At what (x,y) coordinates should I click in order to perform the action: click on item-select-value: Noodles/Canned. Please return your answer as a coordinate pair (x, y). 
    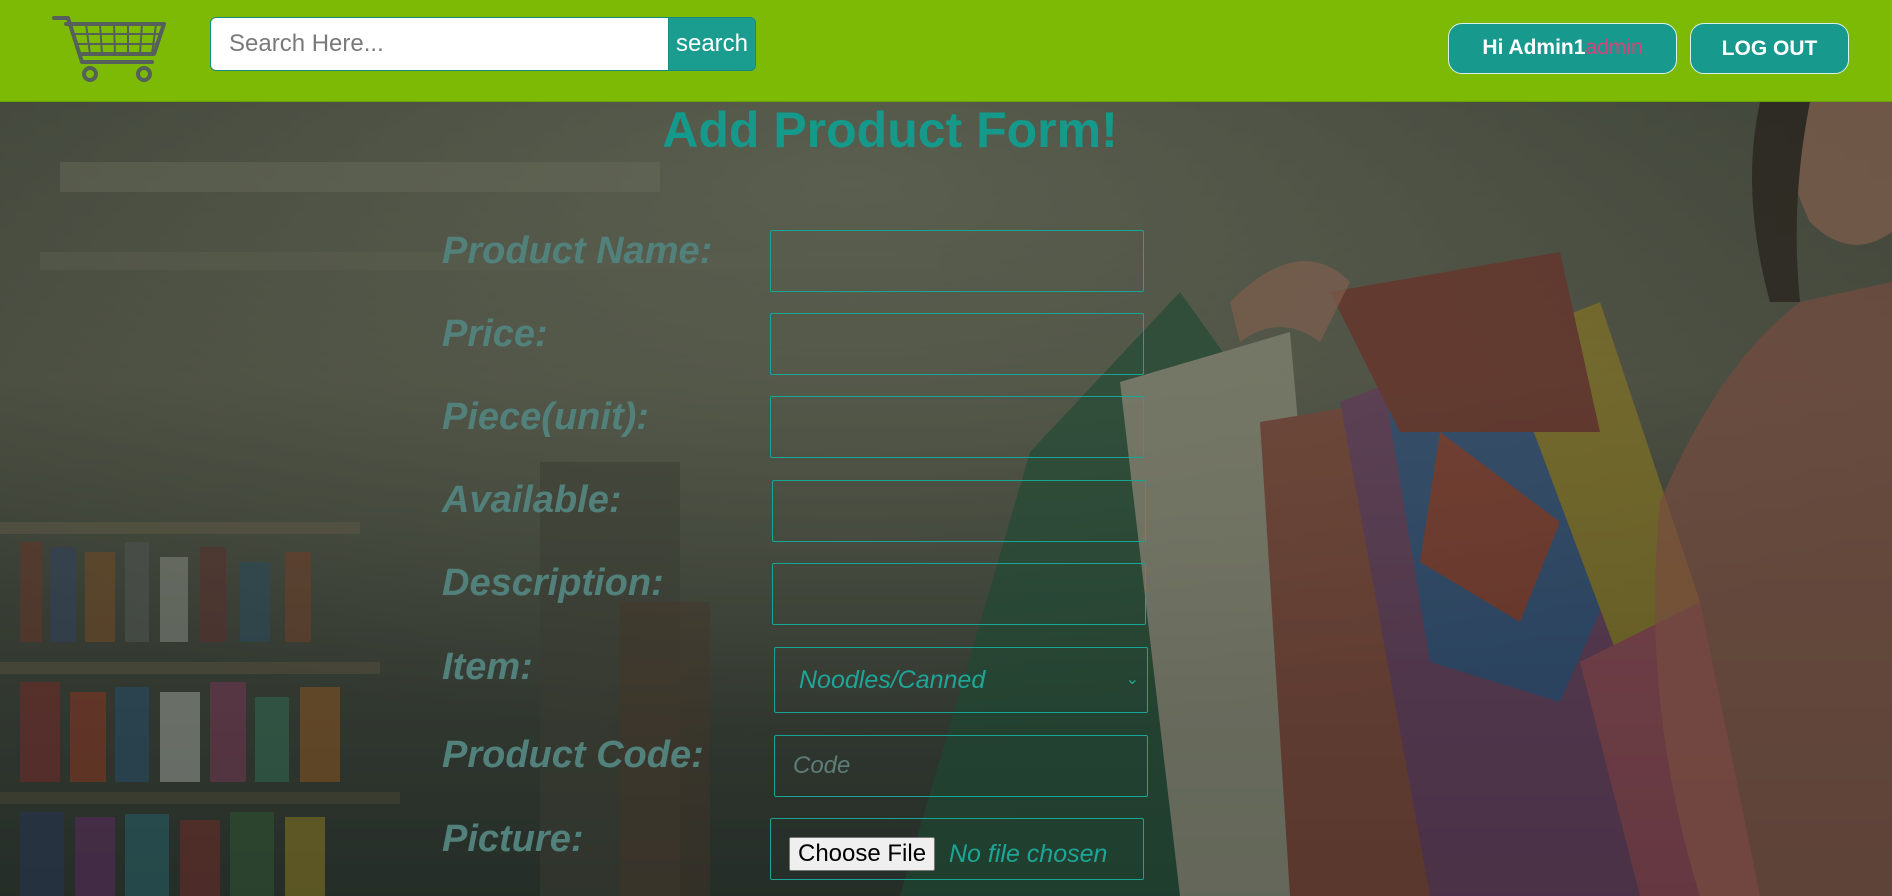
    Looking at the image, I should click on (892, 680).